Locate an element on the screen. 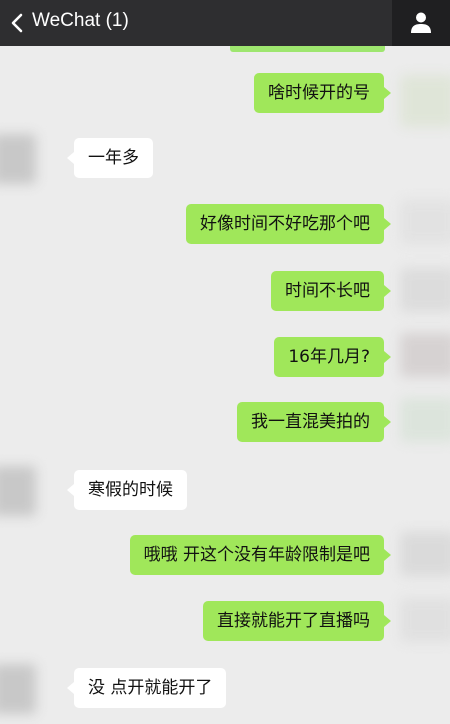 The height and width of the screenshot is (724, 450). contact-info-button is located at coordinates (421, 23).